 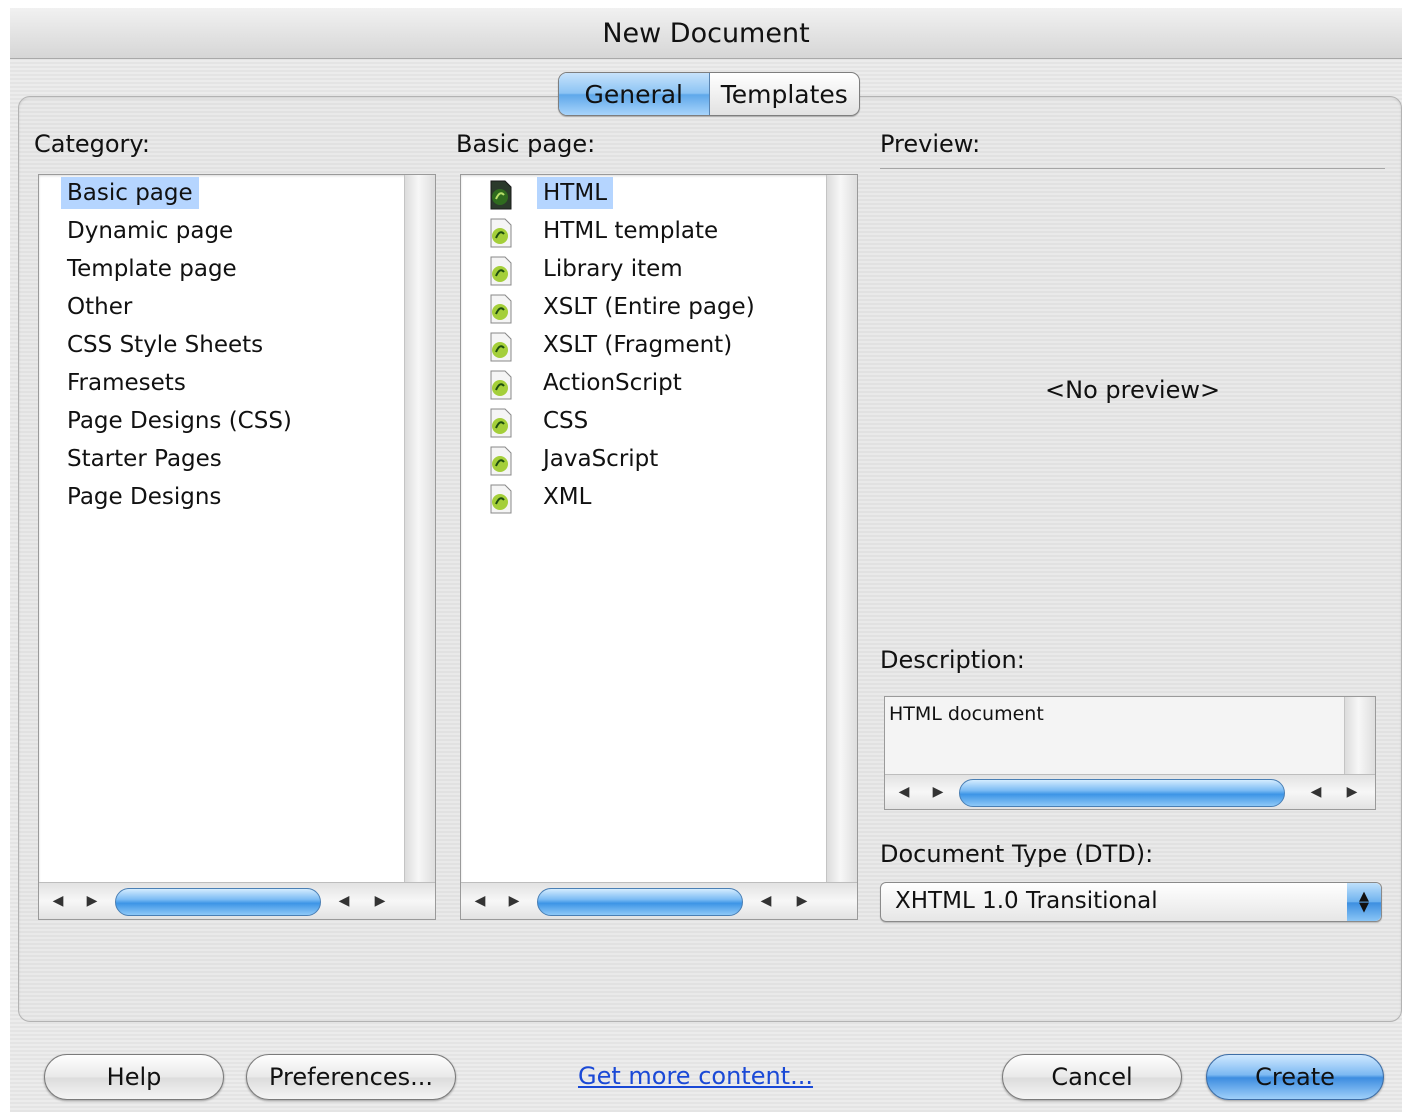 I want to click on select-arrows-icon: ▲ ▼, so click(x=1364, y=902).